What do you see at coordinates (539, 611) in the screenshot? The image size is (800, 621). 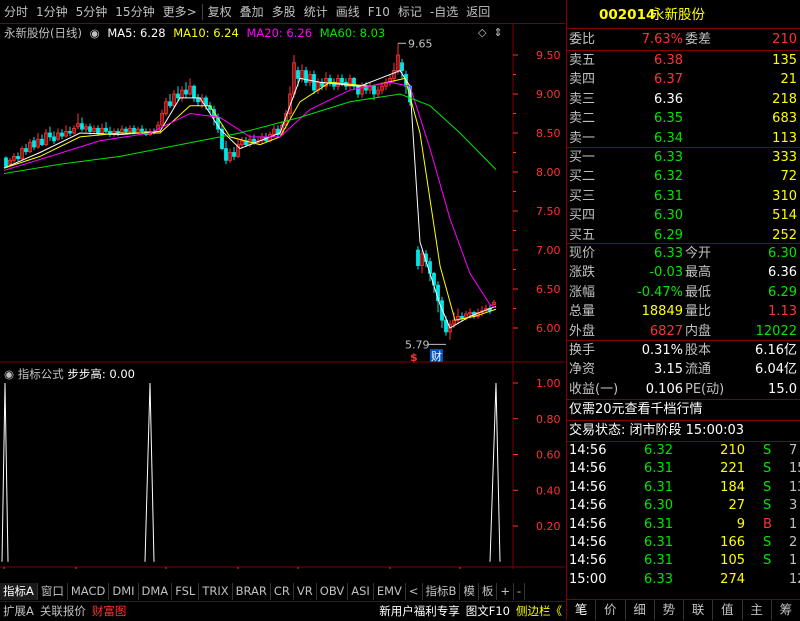 I see `status-right-2: 侧边栏《` at bounding box center [539, 611].